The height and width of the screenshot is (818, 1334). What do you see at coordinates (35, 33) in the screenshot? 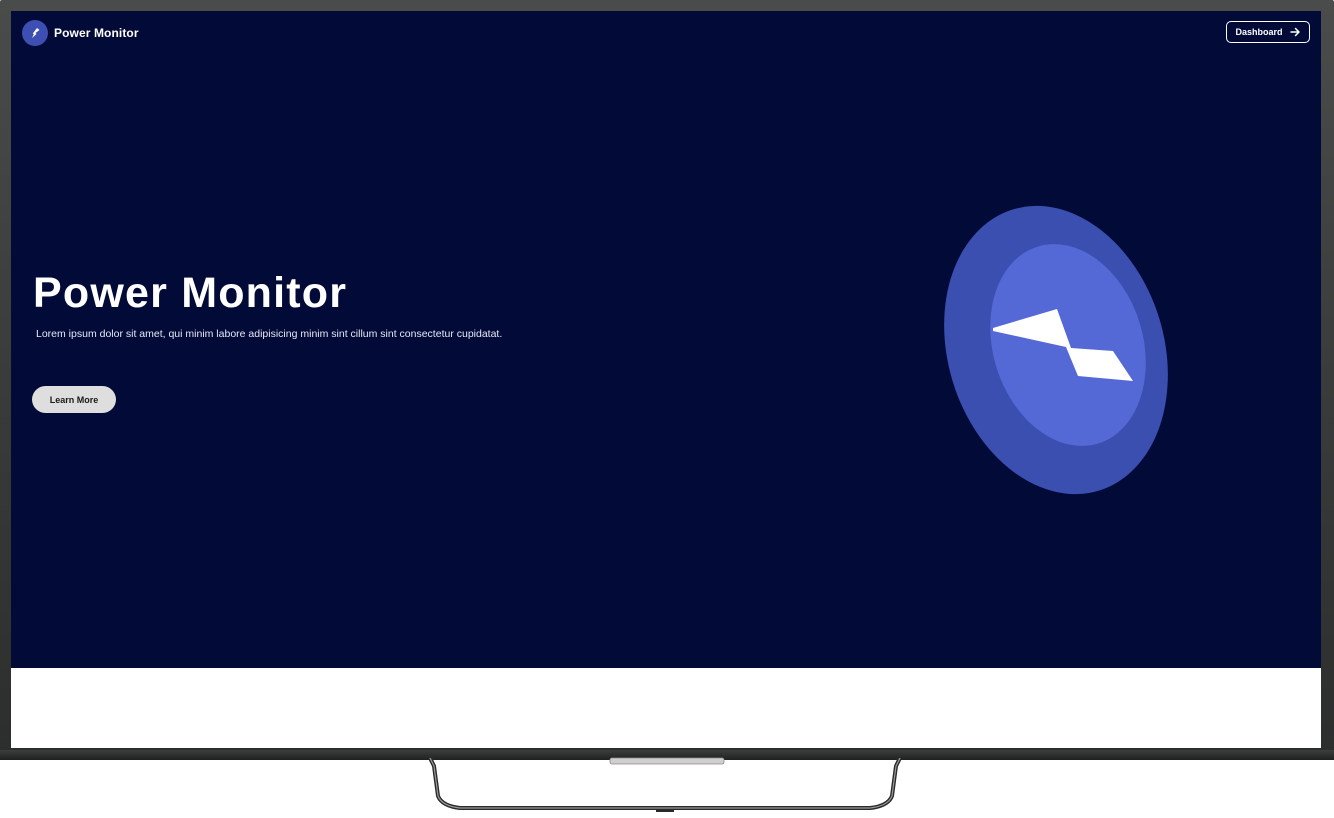
I see `bolt-icon` at bounding box center [35, 33].